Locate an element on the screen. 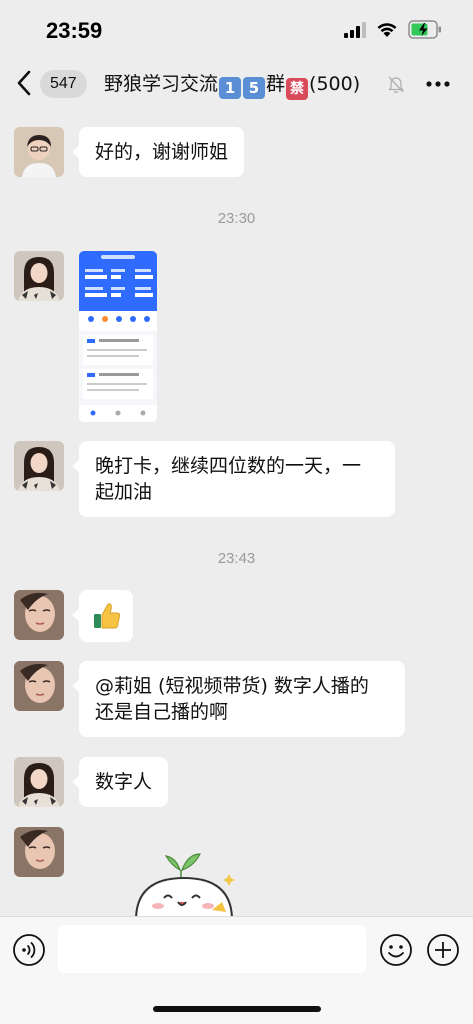 The image size is (473, 1024). message-text-line: @莉姐 (短视频带货) 数字人播的 is located at coordinates (232, 686).